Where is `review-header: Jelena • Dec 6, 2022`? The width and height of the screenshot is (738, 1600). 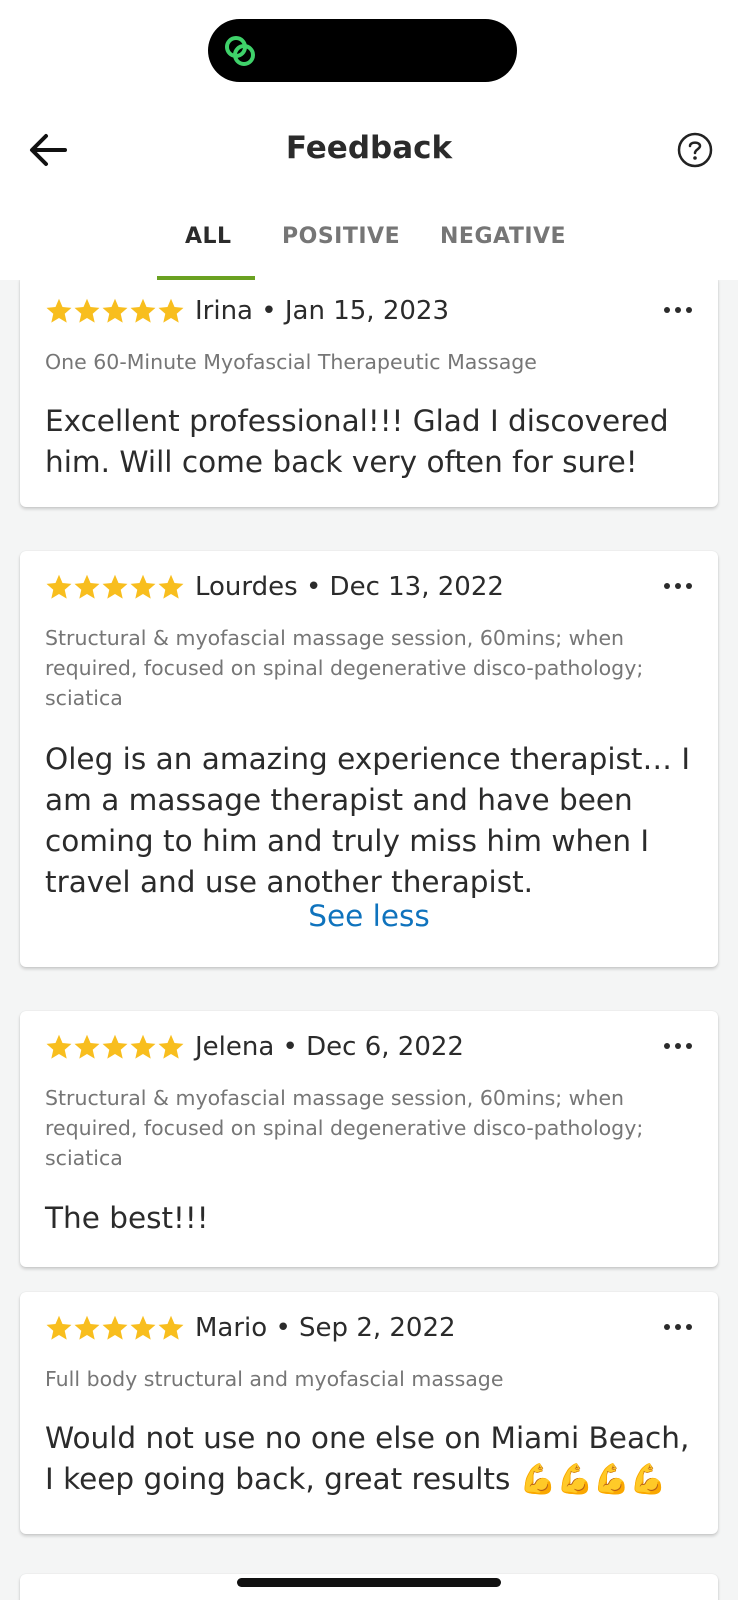
review-header: Jelena • Dec 6, 2022 is located at coordinates (254, 1047).